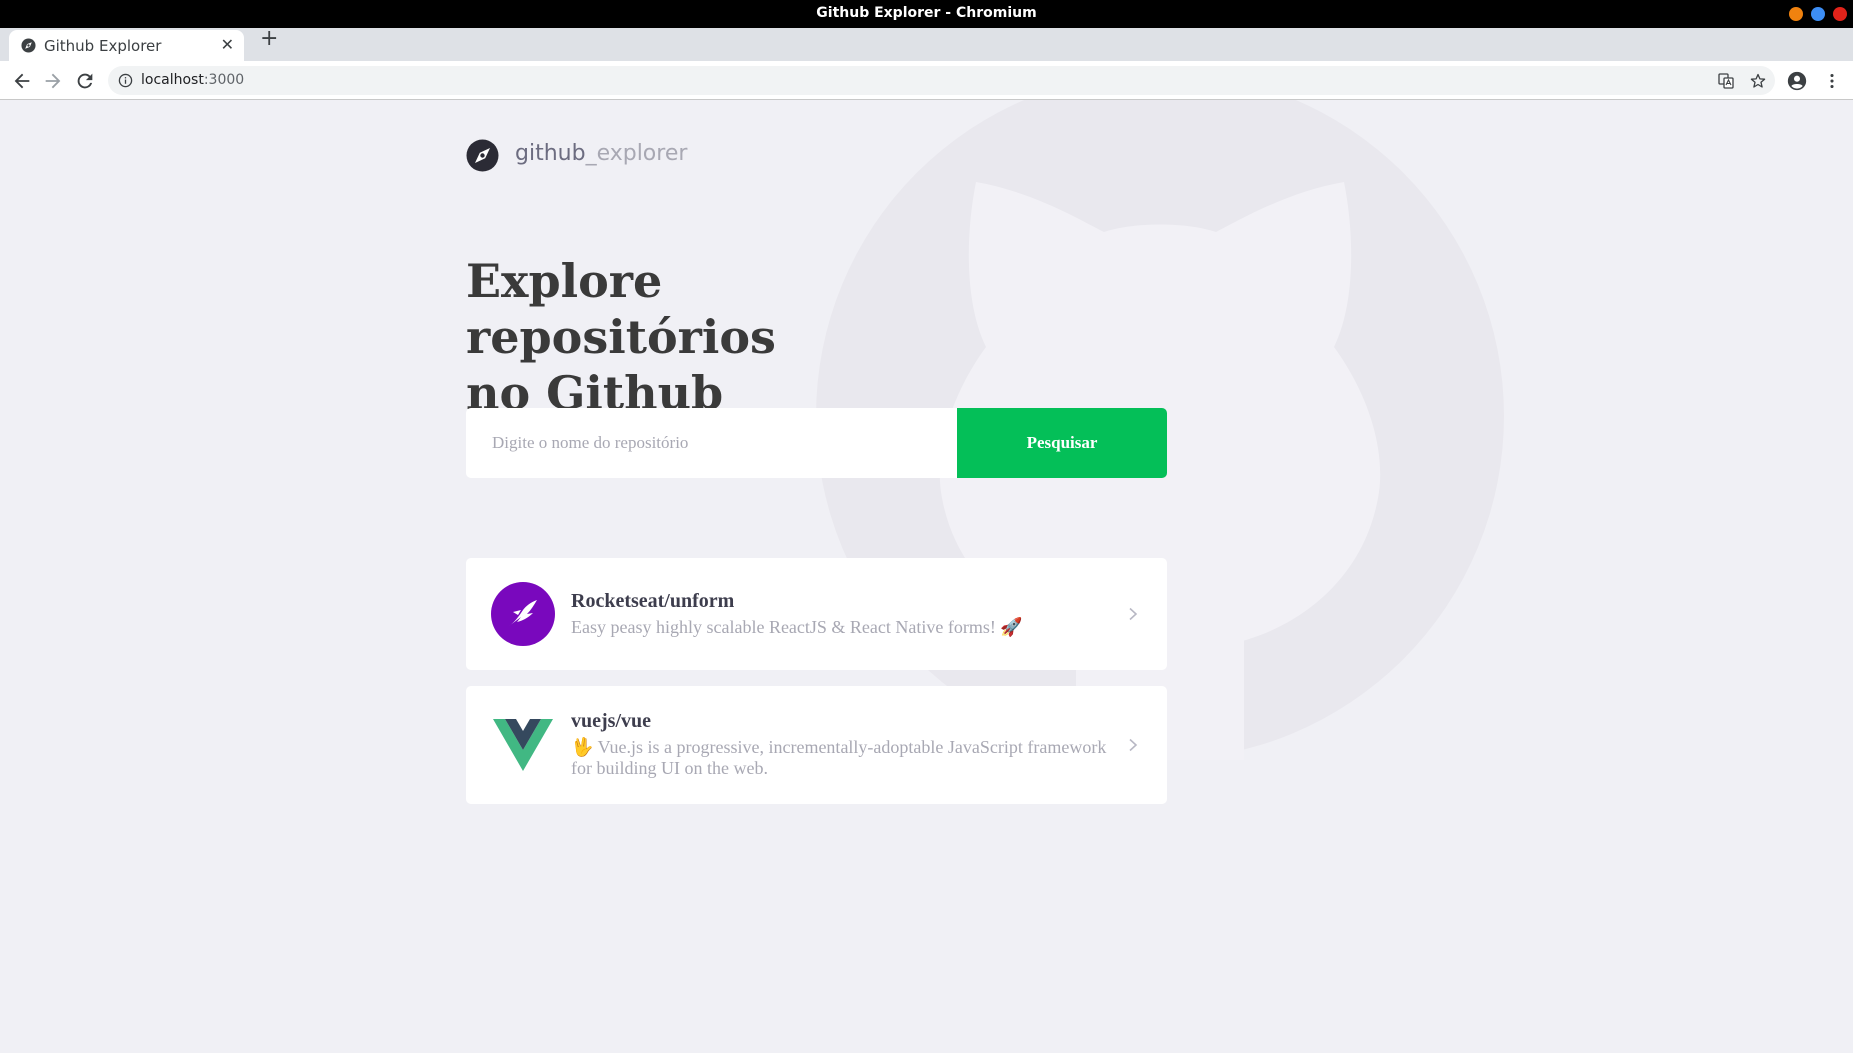  What do you see at coordinates (1797, 81) in the screenshot?
I see `profile-avatar-icon` at bounding box center [1797, 81].